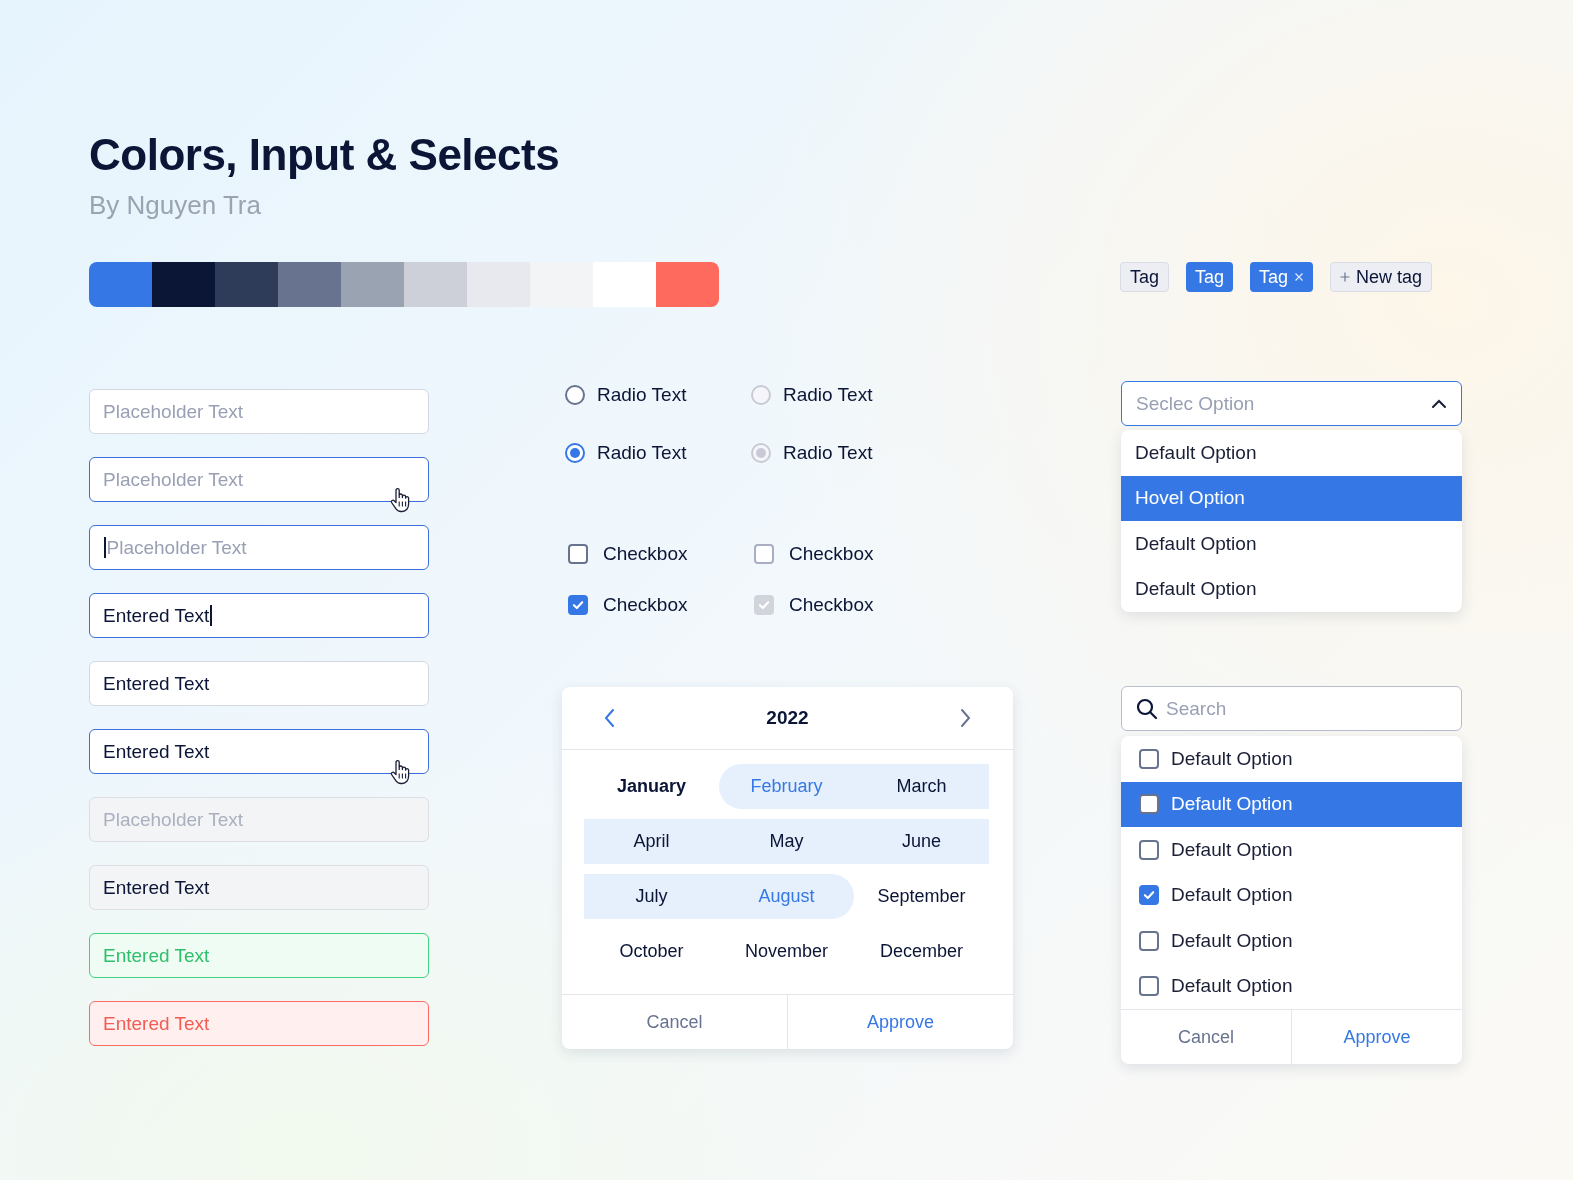  What do you see at coordinates (651, 951) in the screenshot?
I see `month-cell: October` at bounding box center [651, 951].